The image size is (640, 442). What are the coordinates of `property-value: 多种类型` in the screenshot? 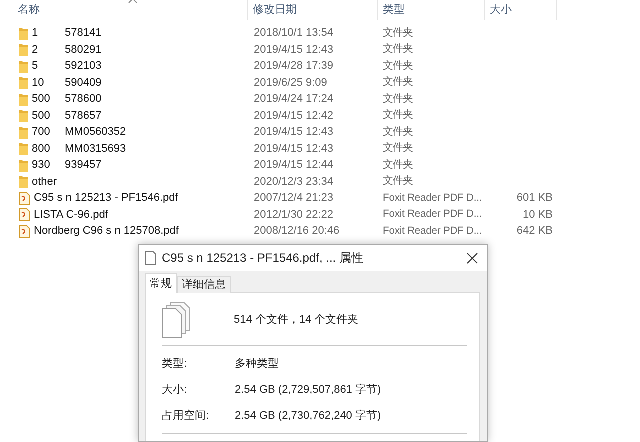 It's located at (257, 364).